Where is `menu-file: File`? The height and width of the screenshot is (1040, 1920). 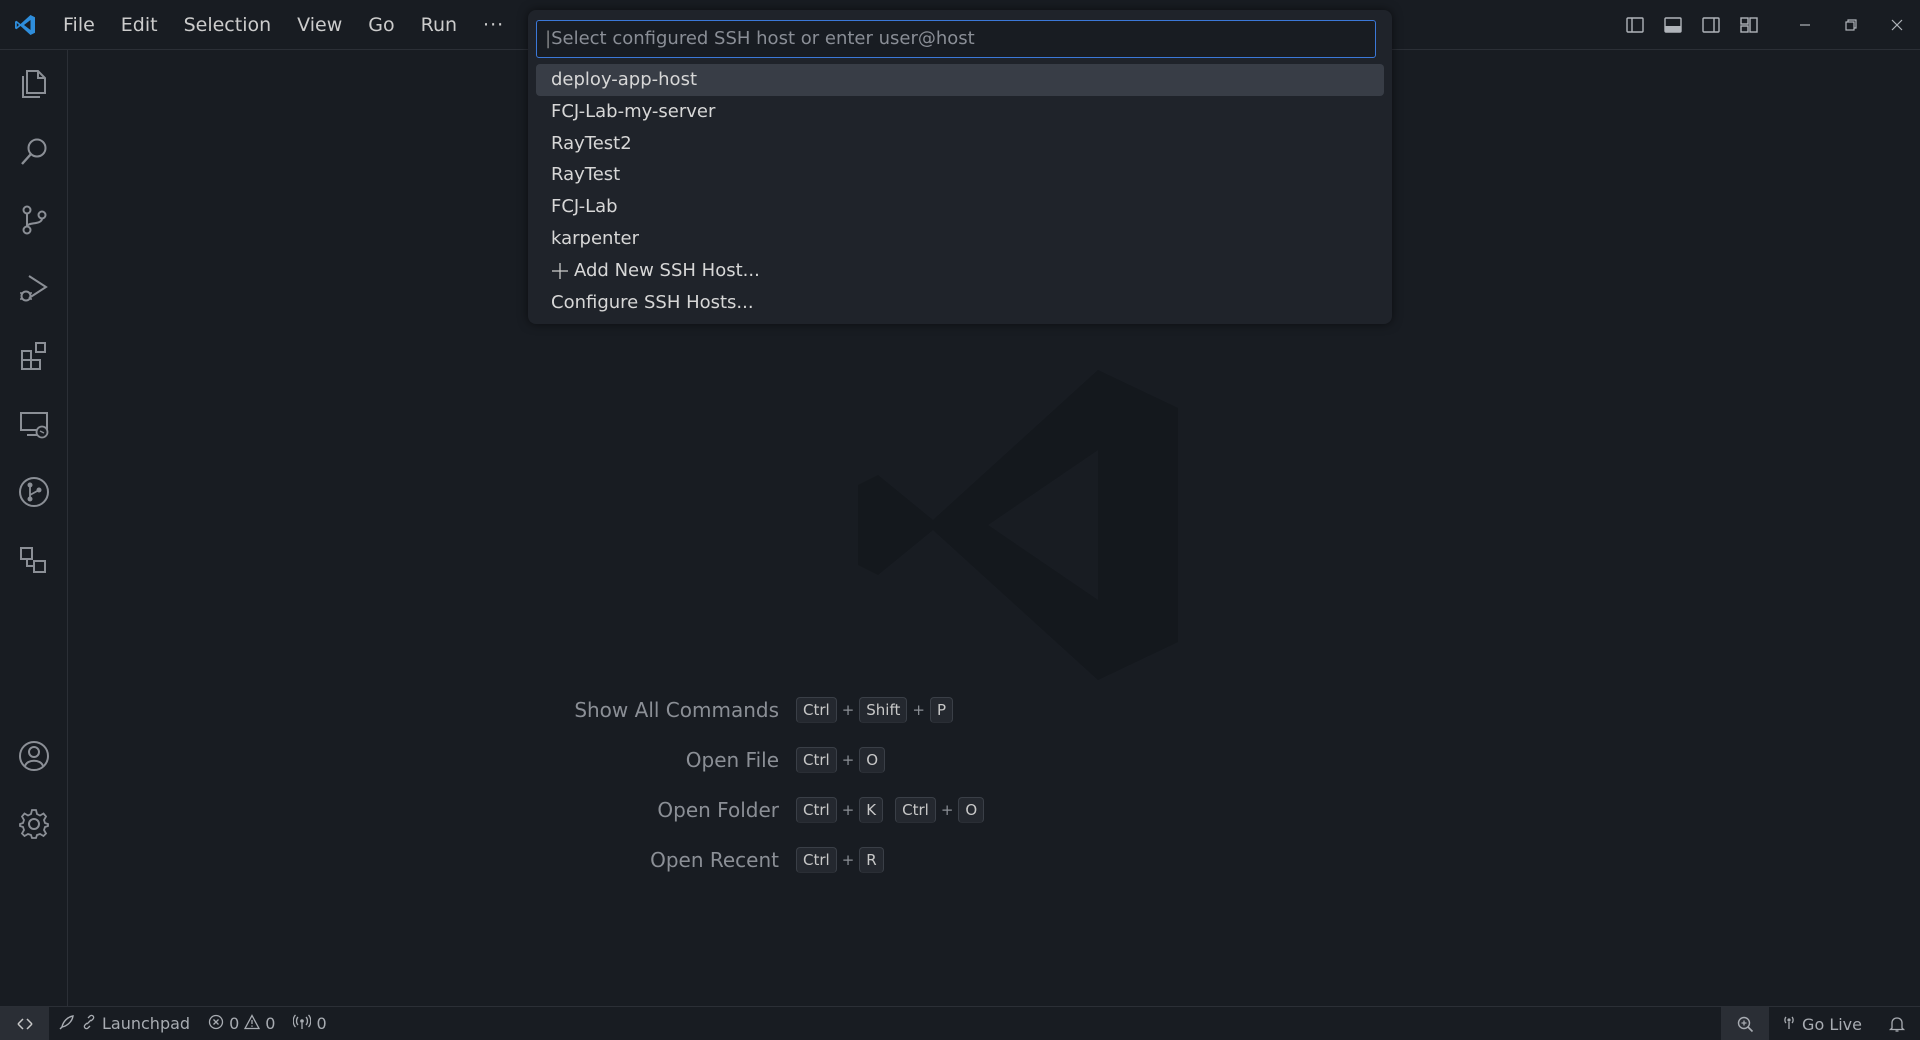 menu-file: File is located at coordinates (79, 25).